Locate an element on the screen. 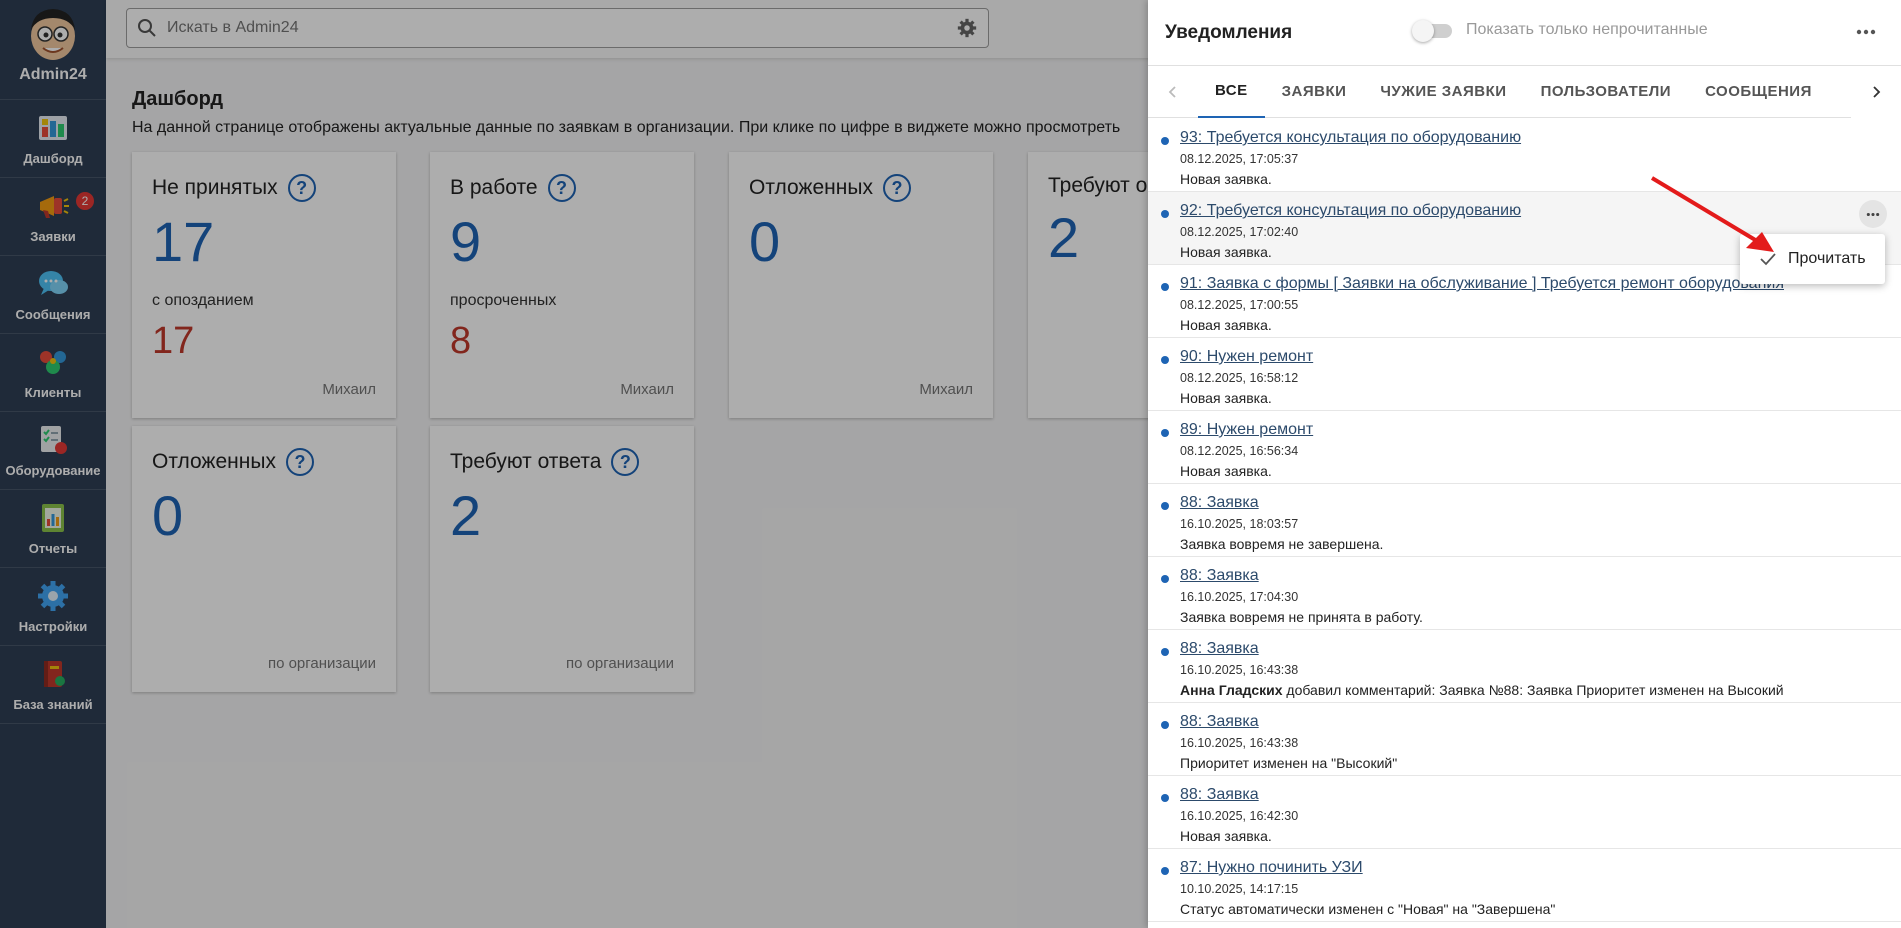 The image size is (1901, 928). chevron-right-icon is located at coordinates (1877, 92).